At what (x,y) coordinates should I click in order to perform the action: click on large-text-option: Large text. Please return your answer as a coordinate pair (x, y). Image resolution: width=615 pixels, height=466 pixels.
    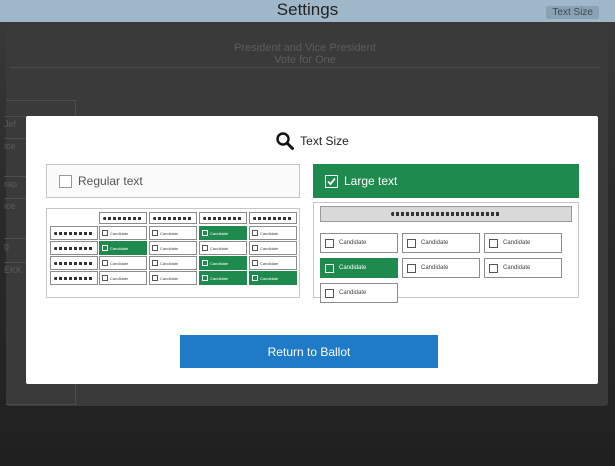
    Looking at the image, I should click on (446, 181).